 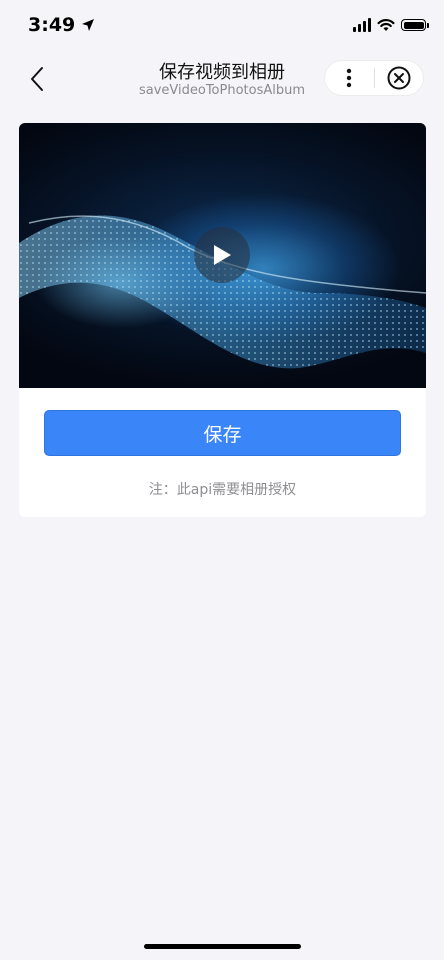 What do you see at coordinates (222, 80) in the screenshot?
I see `nav-bar: 保存视频到相册 saveVideoToPhotosAlbum` at bounding box center [222, 80].